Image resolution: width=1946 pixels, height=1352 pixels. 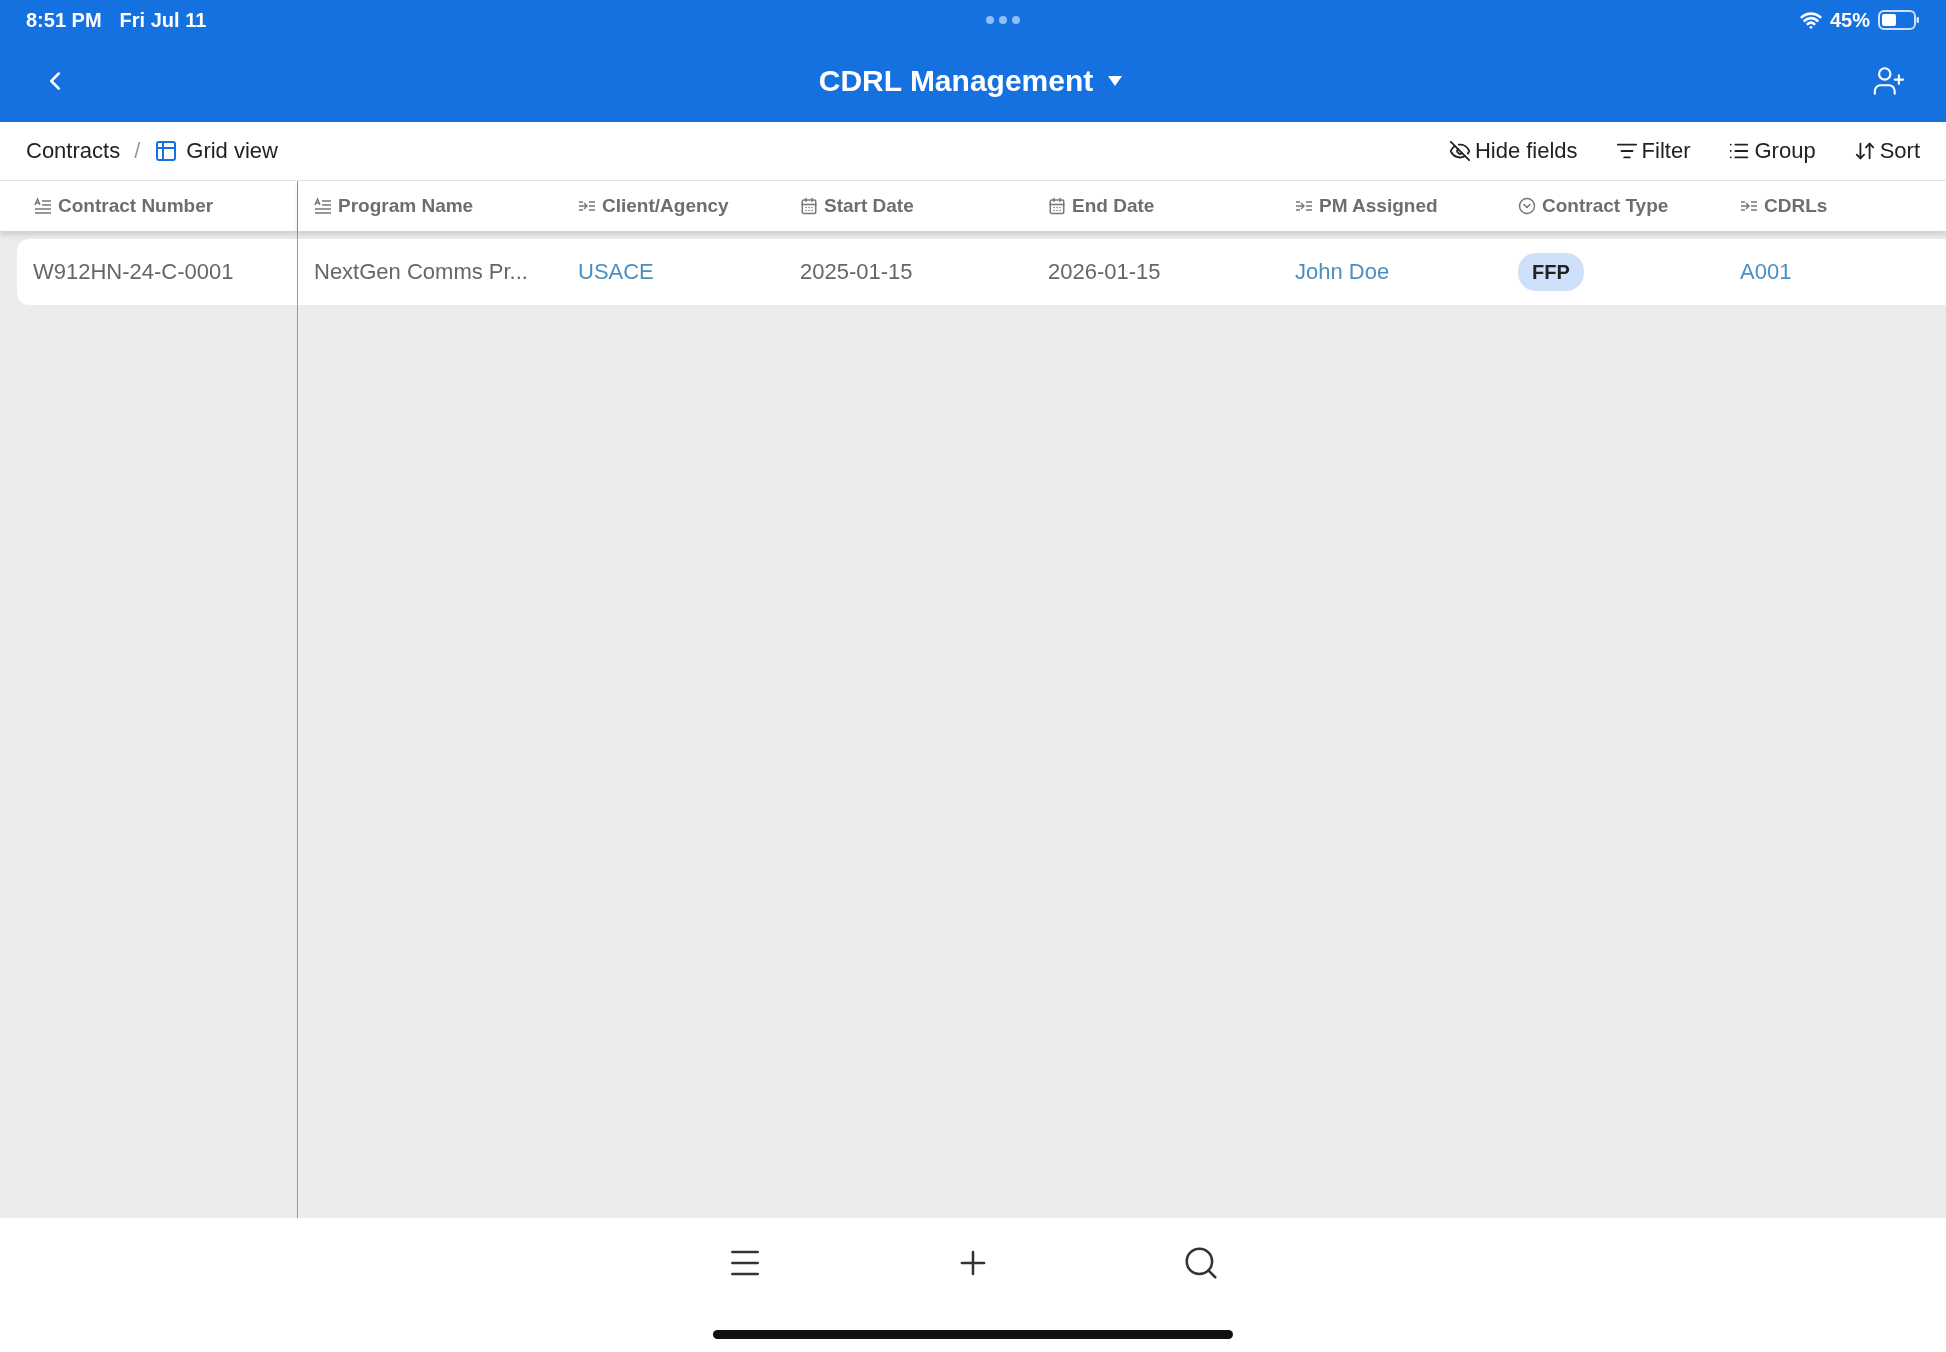 I want to click on base-title-dropdown: CDRL Management, so click(x=971, y=81).